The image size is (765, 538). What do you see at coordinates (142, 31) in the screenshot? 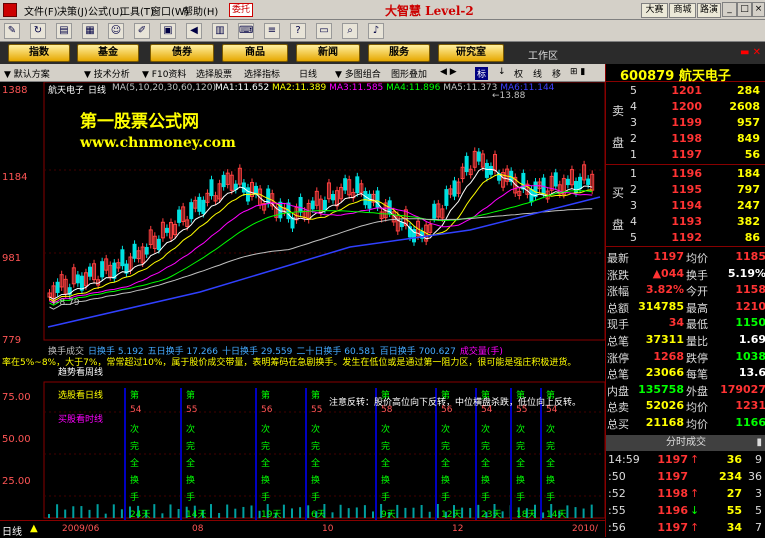
I see `edit-icon: ✐` at bounding box center [142, 31].